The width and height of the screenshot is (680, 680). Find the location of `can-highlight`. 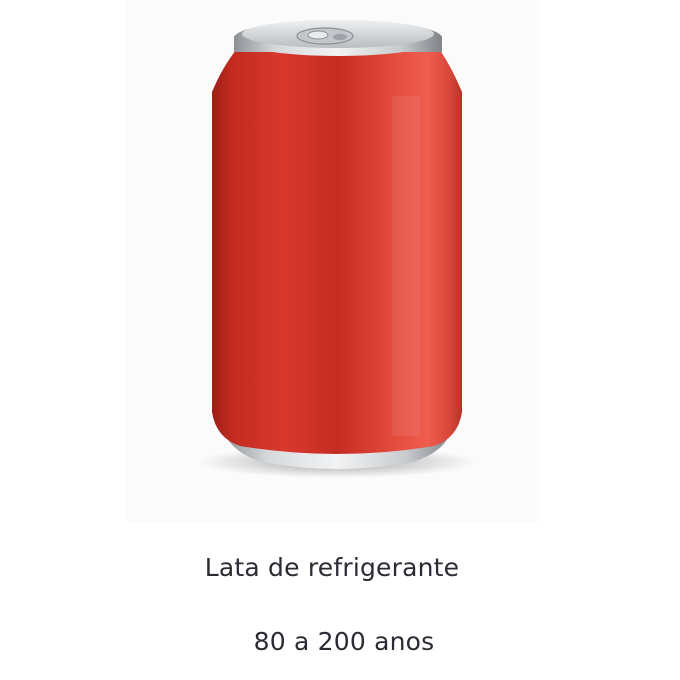

can-highlight is located at coordinates (406, 266).